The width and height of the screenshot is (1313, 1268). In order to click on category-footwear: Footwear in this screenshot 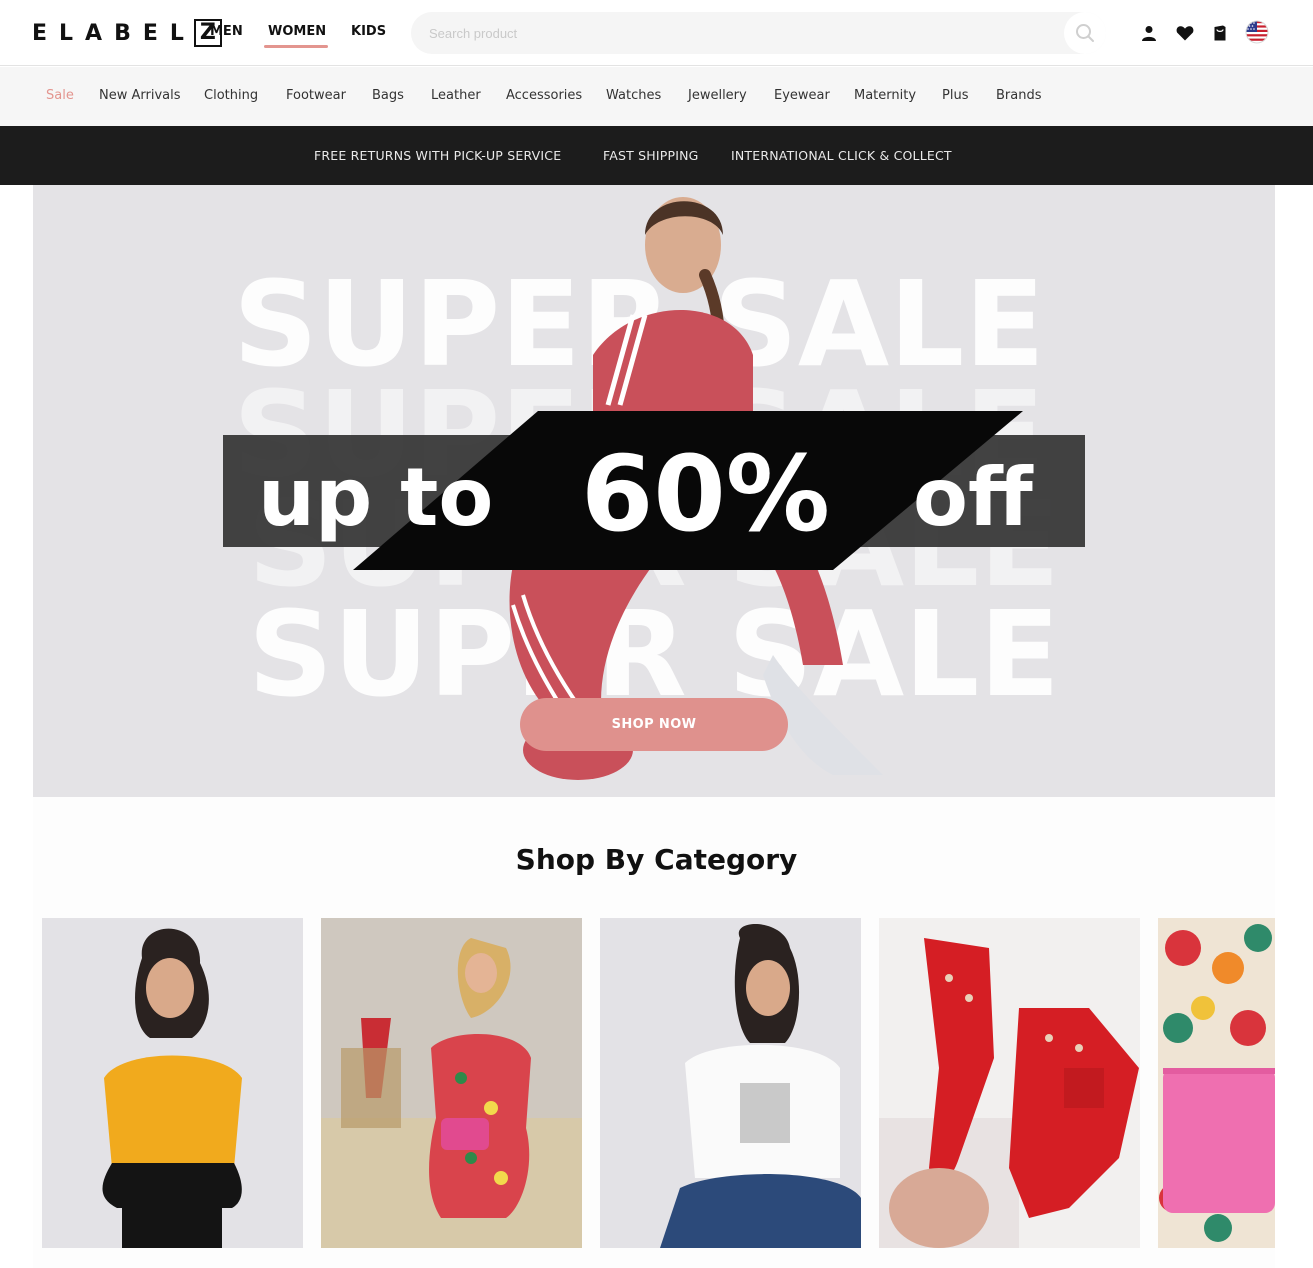, I will do `click(316, 95)`.